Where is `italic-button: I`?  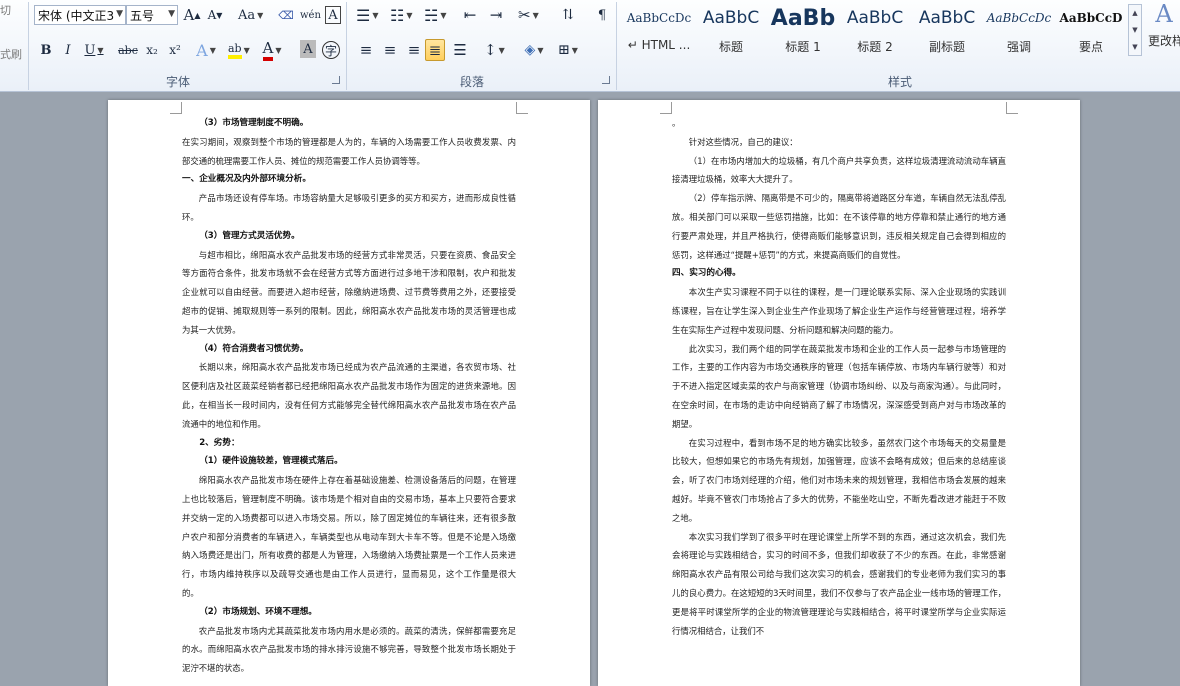 italic-button: I is located at coordinates (68, 50).